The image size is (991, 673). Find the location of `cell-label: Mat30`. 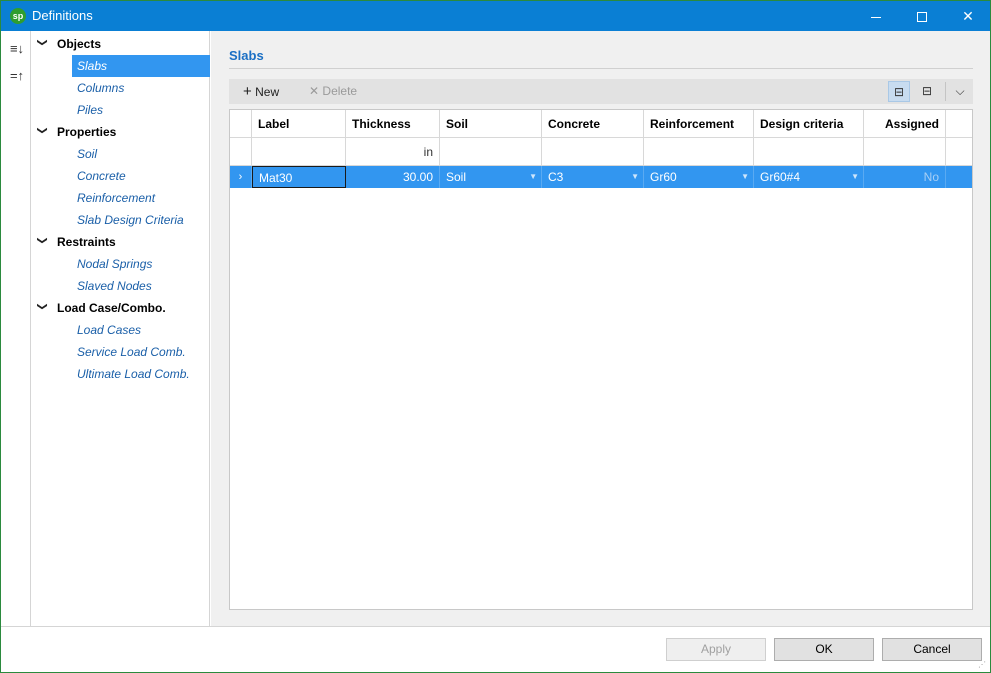

cell-label: Mat30 is located at coordinates (299, 177).